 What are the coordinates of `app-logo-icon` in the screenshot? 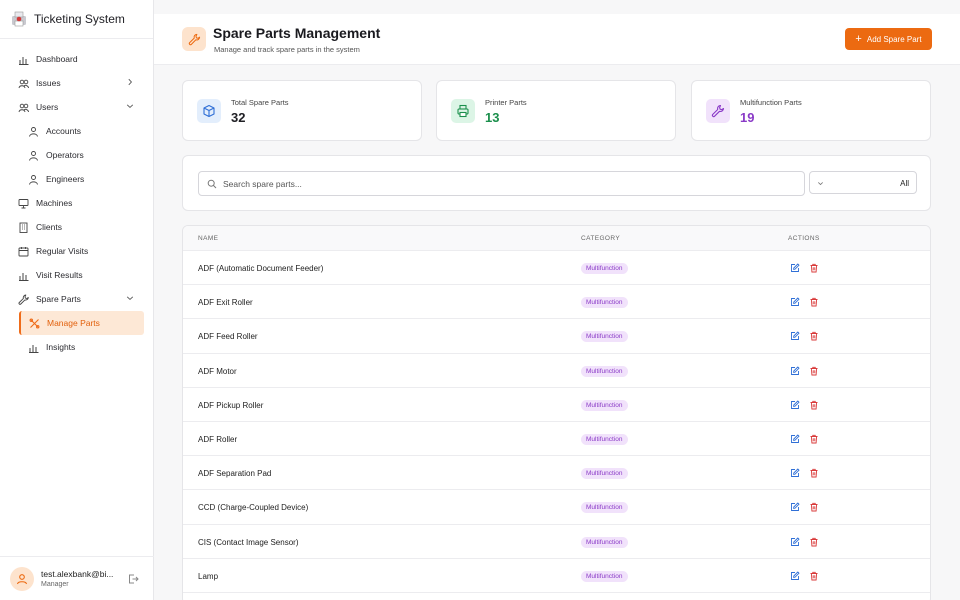 It's located at (19, 19).